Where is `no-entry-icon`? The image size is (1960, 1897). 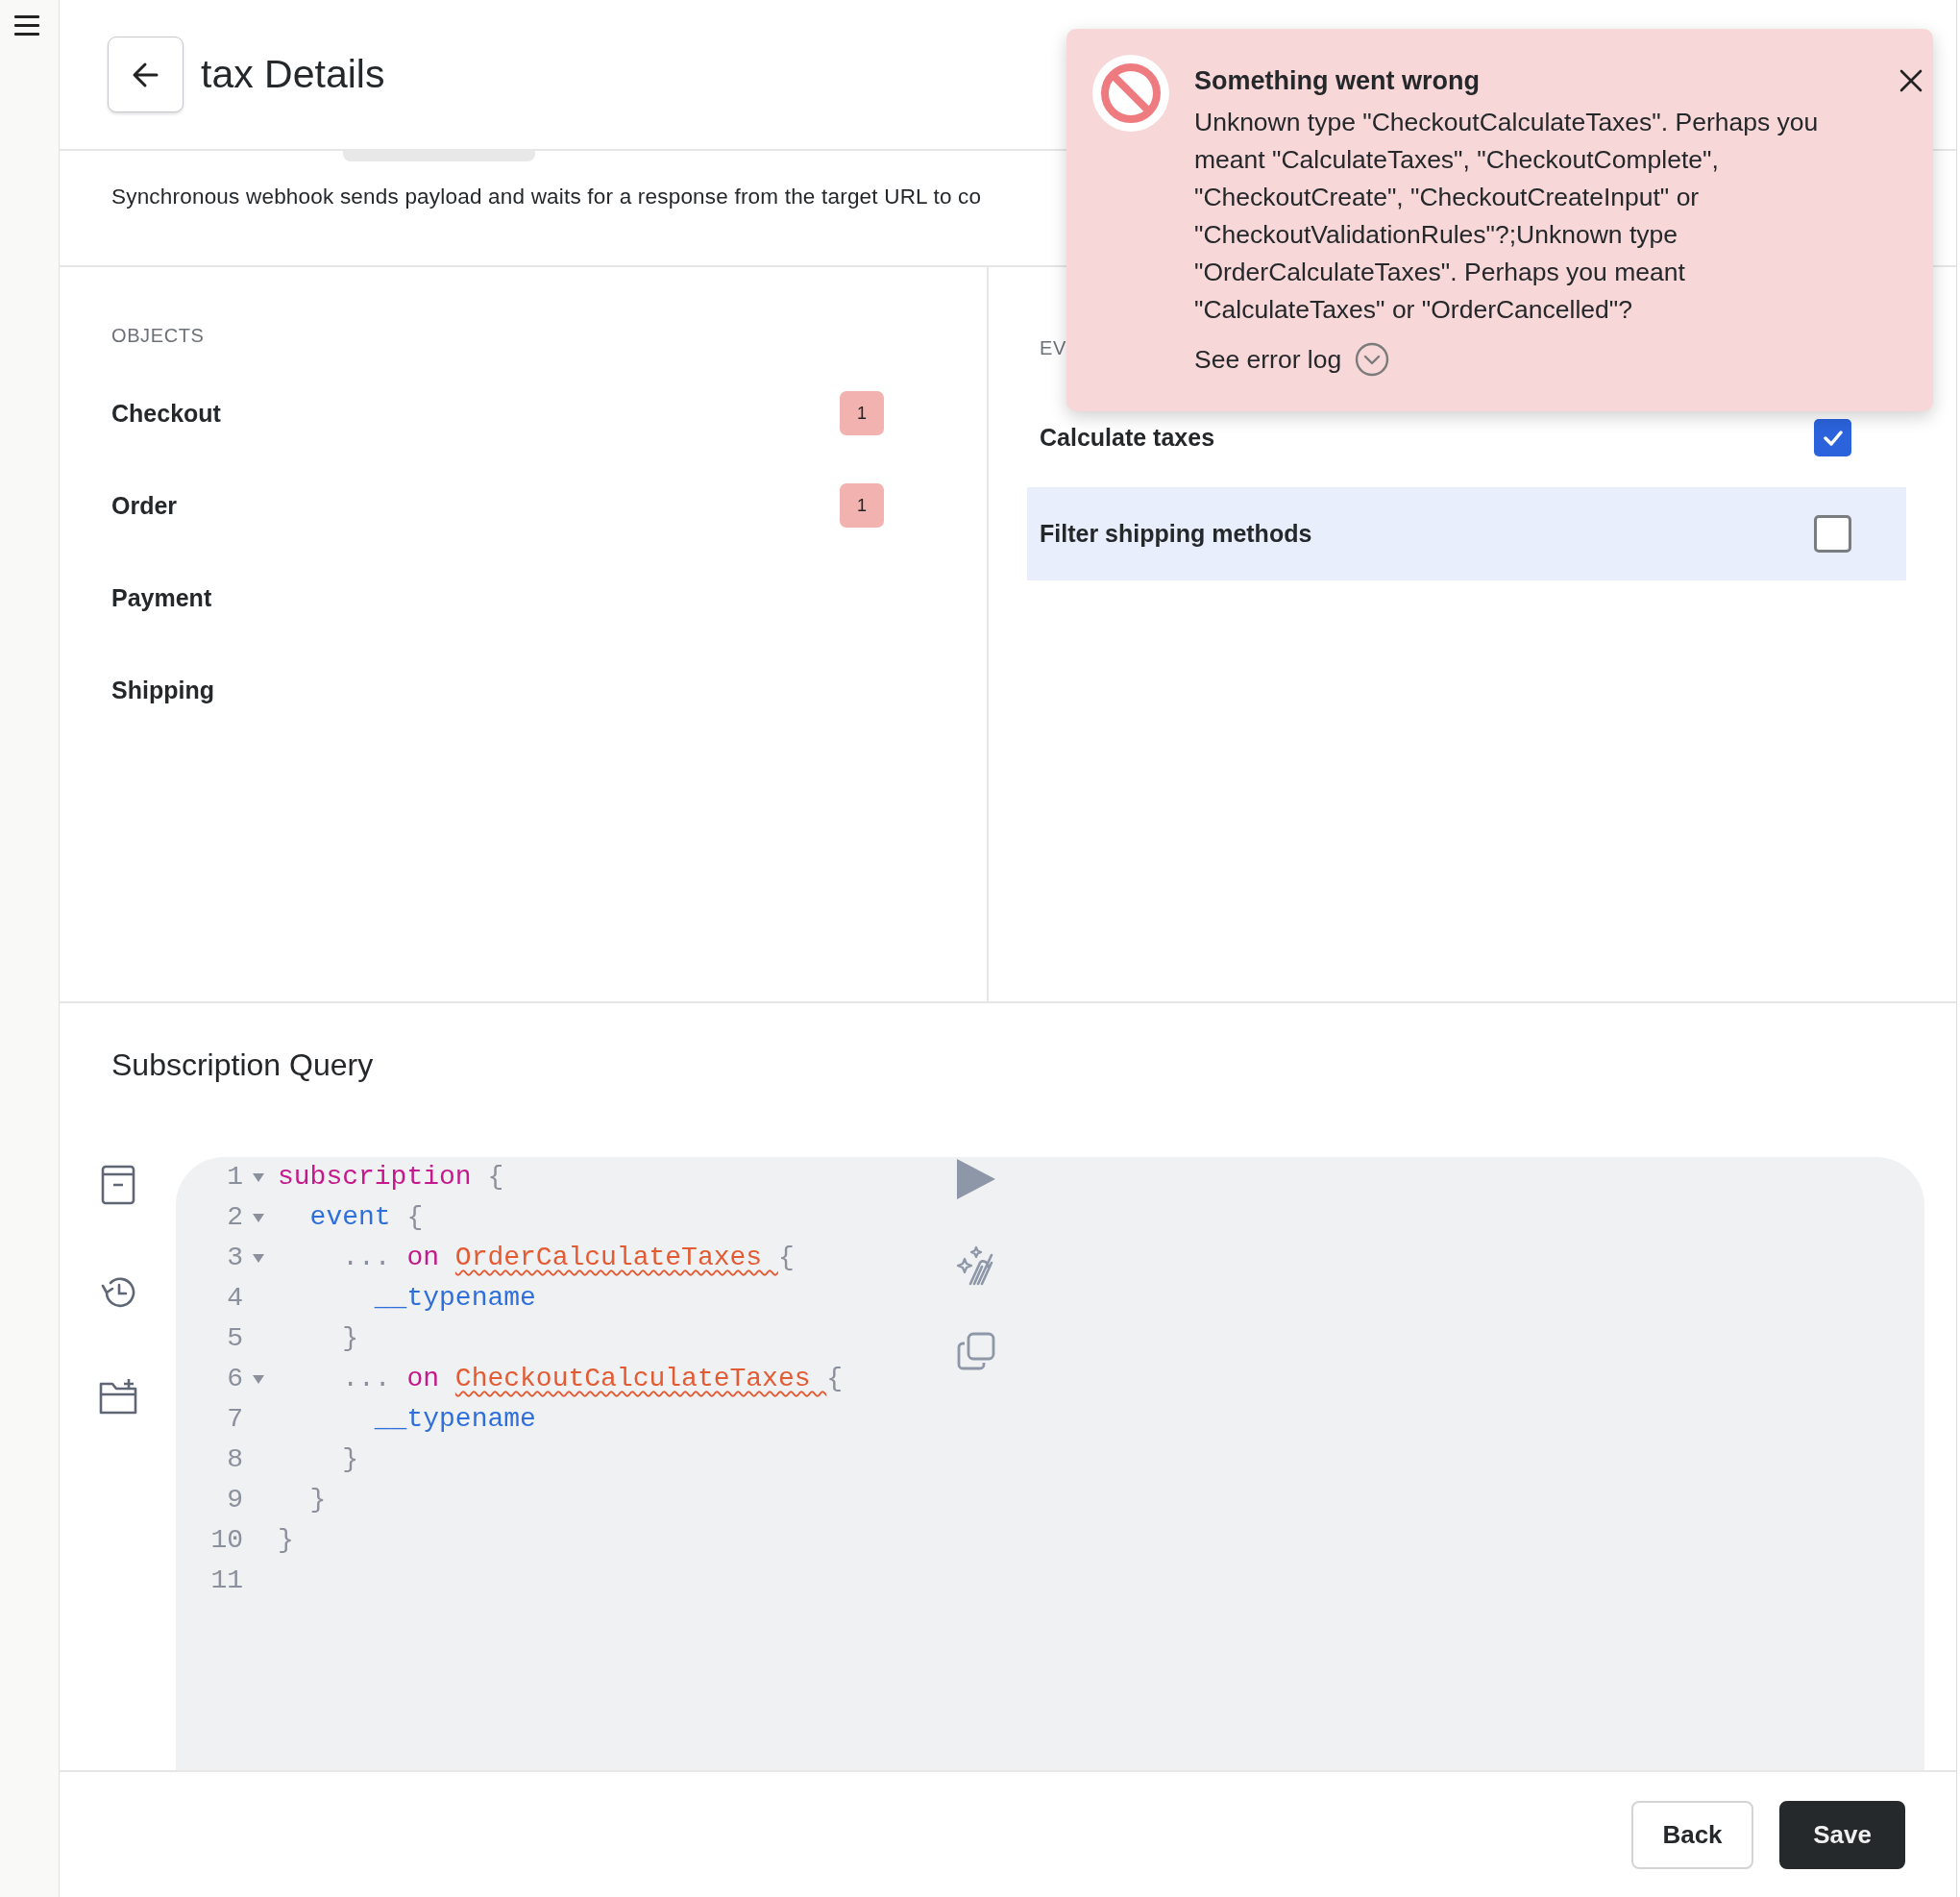 no-entry-icon is located at coordinates (1130, 93).